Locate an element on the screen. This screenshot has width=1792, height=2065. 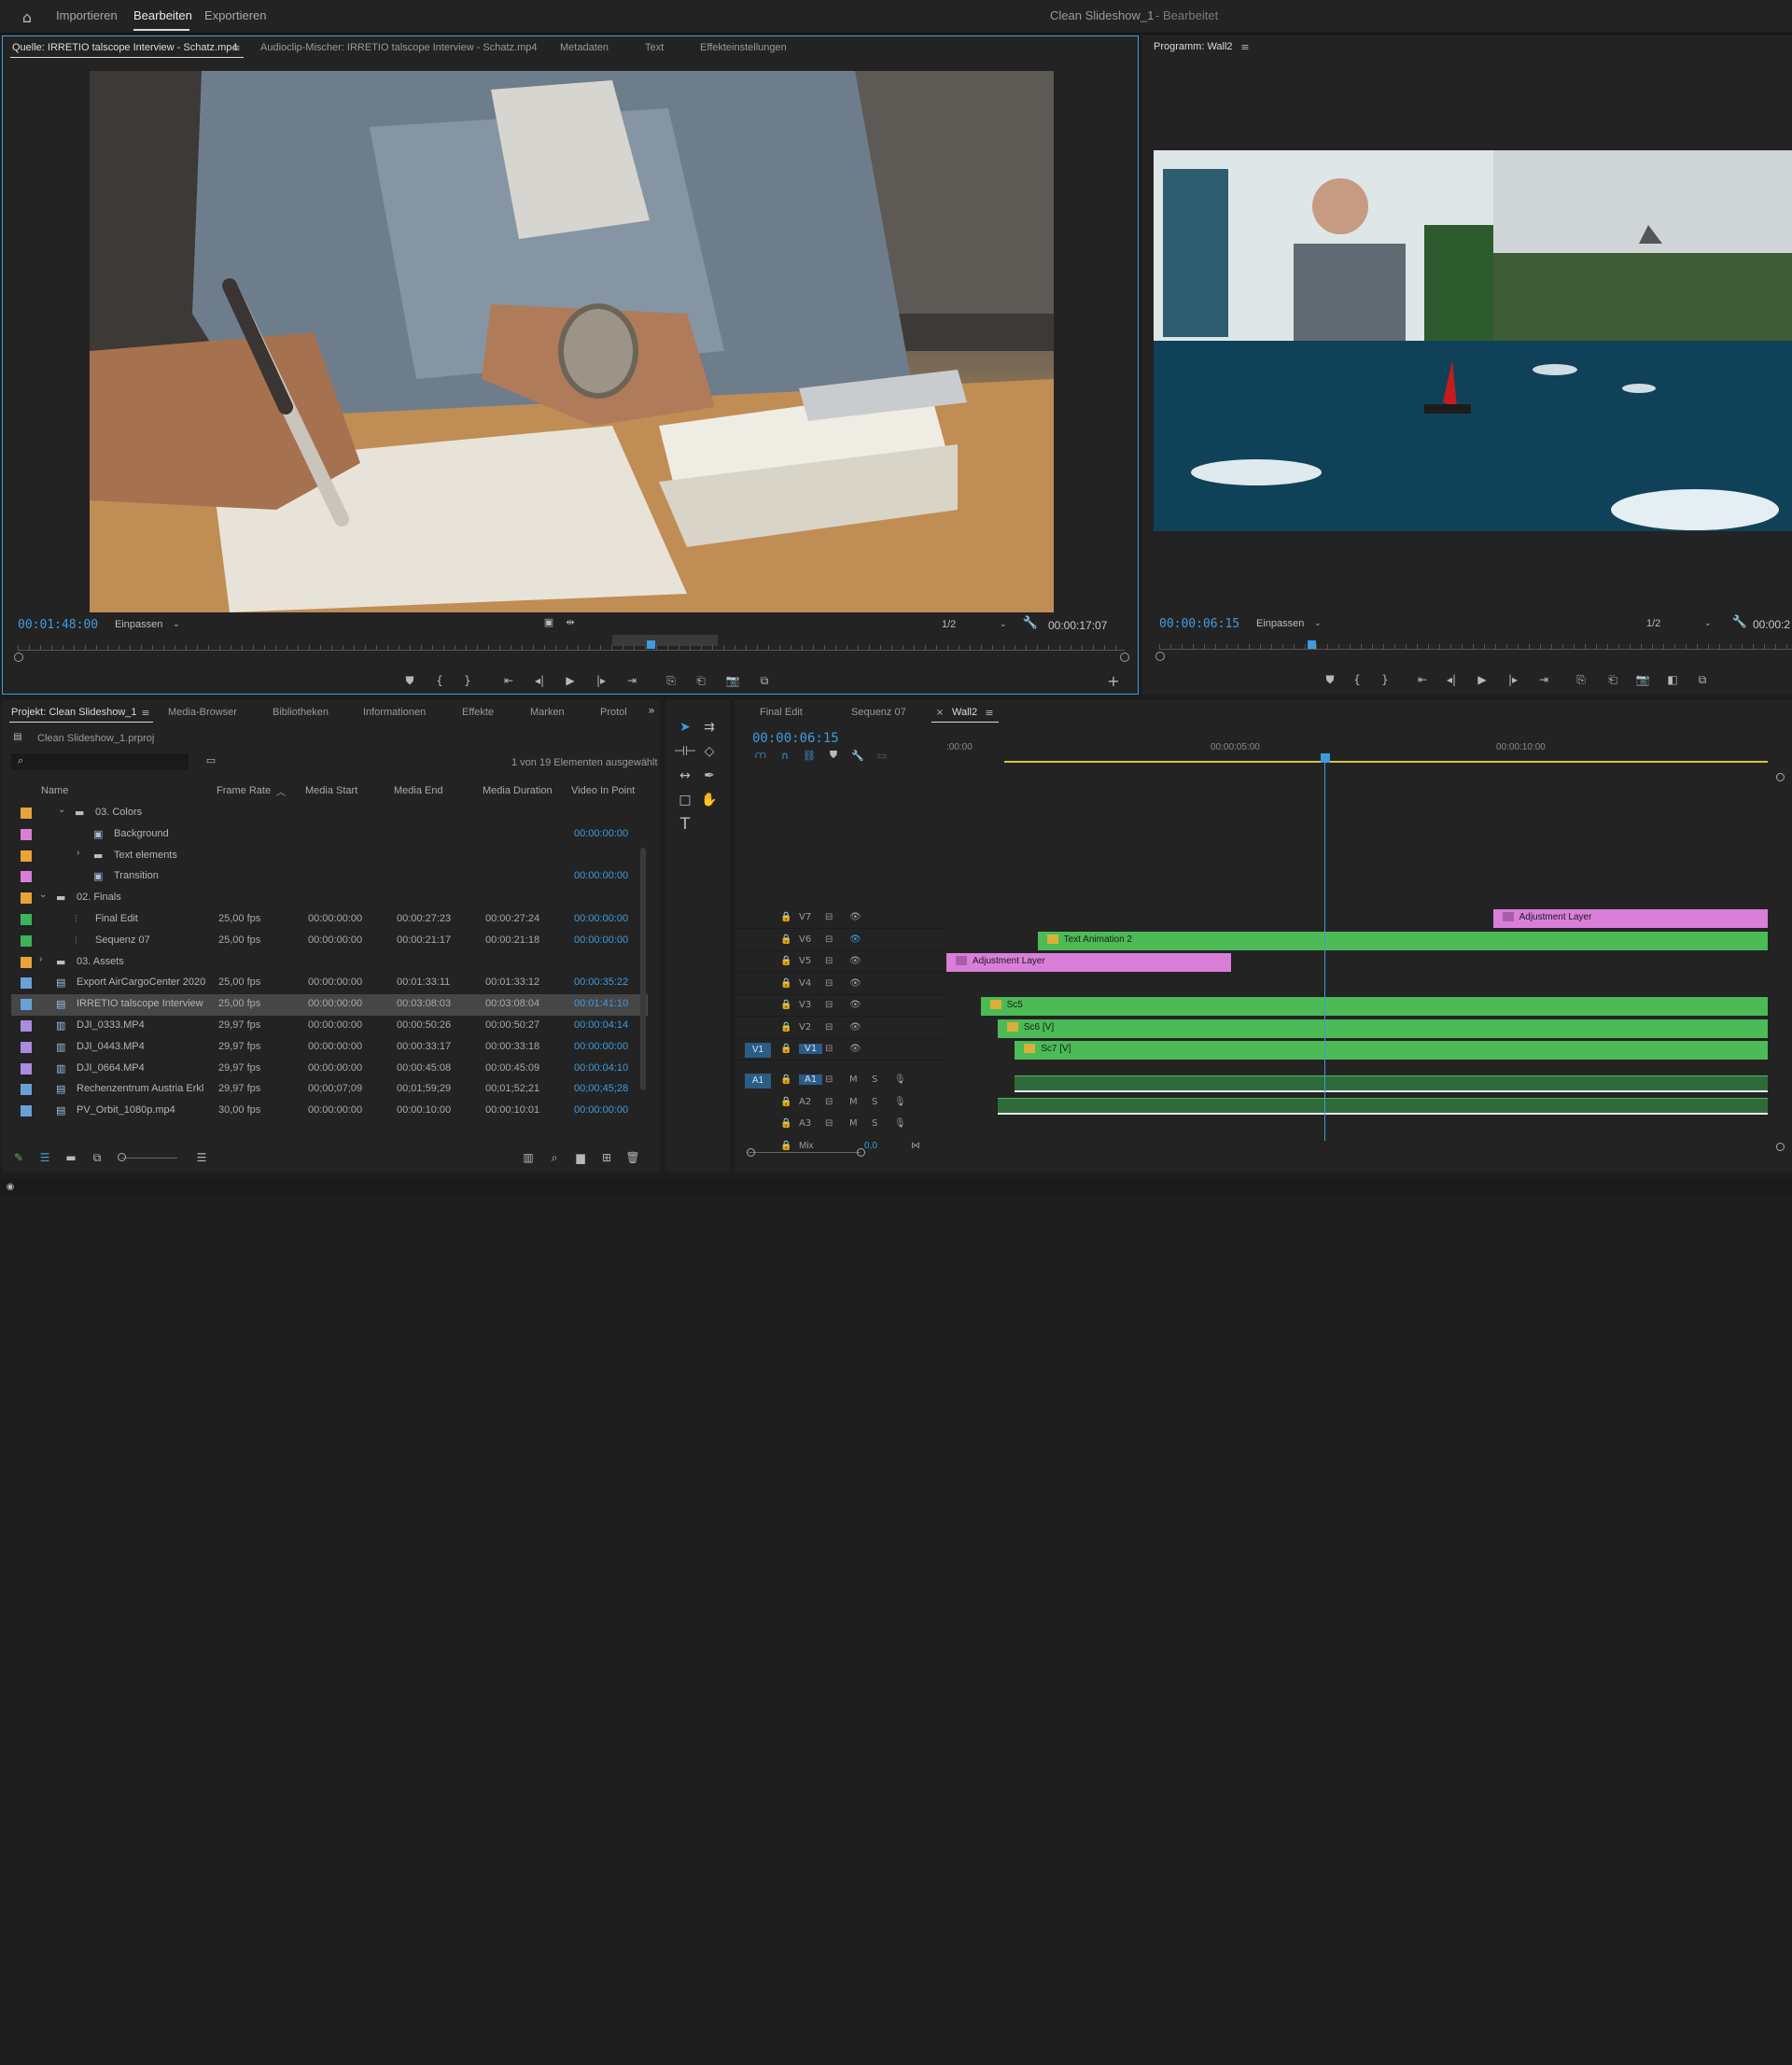
source-patch-a1: A1 is located at coordinates (758, 1081).